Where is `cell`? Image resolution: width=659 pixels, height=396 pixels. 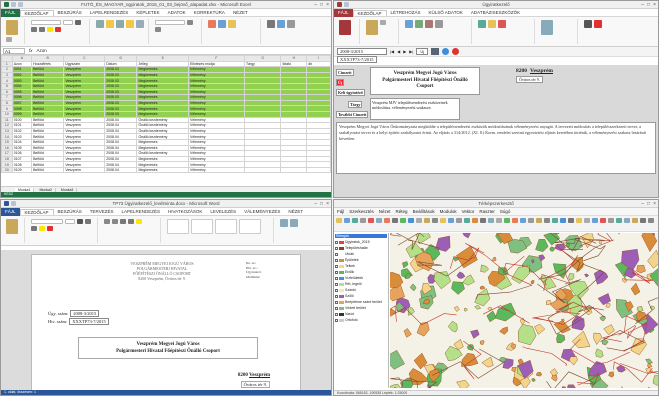 cell is located at coordinates (262, 170).